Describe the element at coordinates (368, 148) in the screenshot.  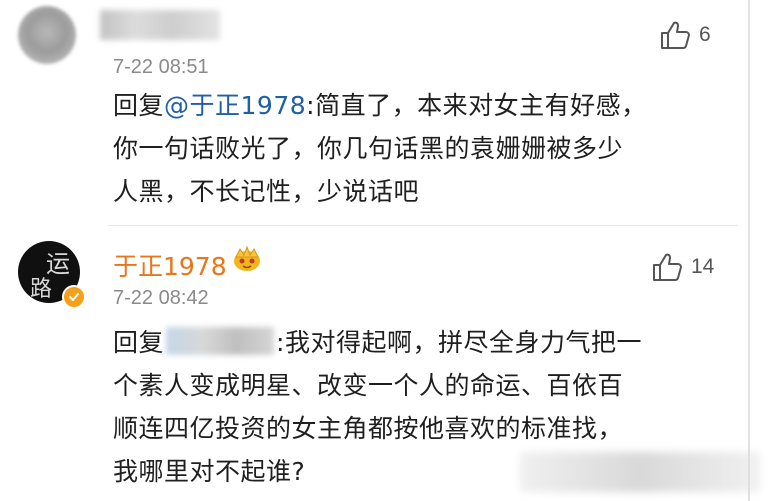
I see `comment-line: 你一句话败光了，你几句话黑的袁姗姗被多少` at that location.